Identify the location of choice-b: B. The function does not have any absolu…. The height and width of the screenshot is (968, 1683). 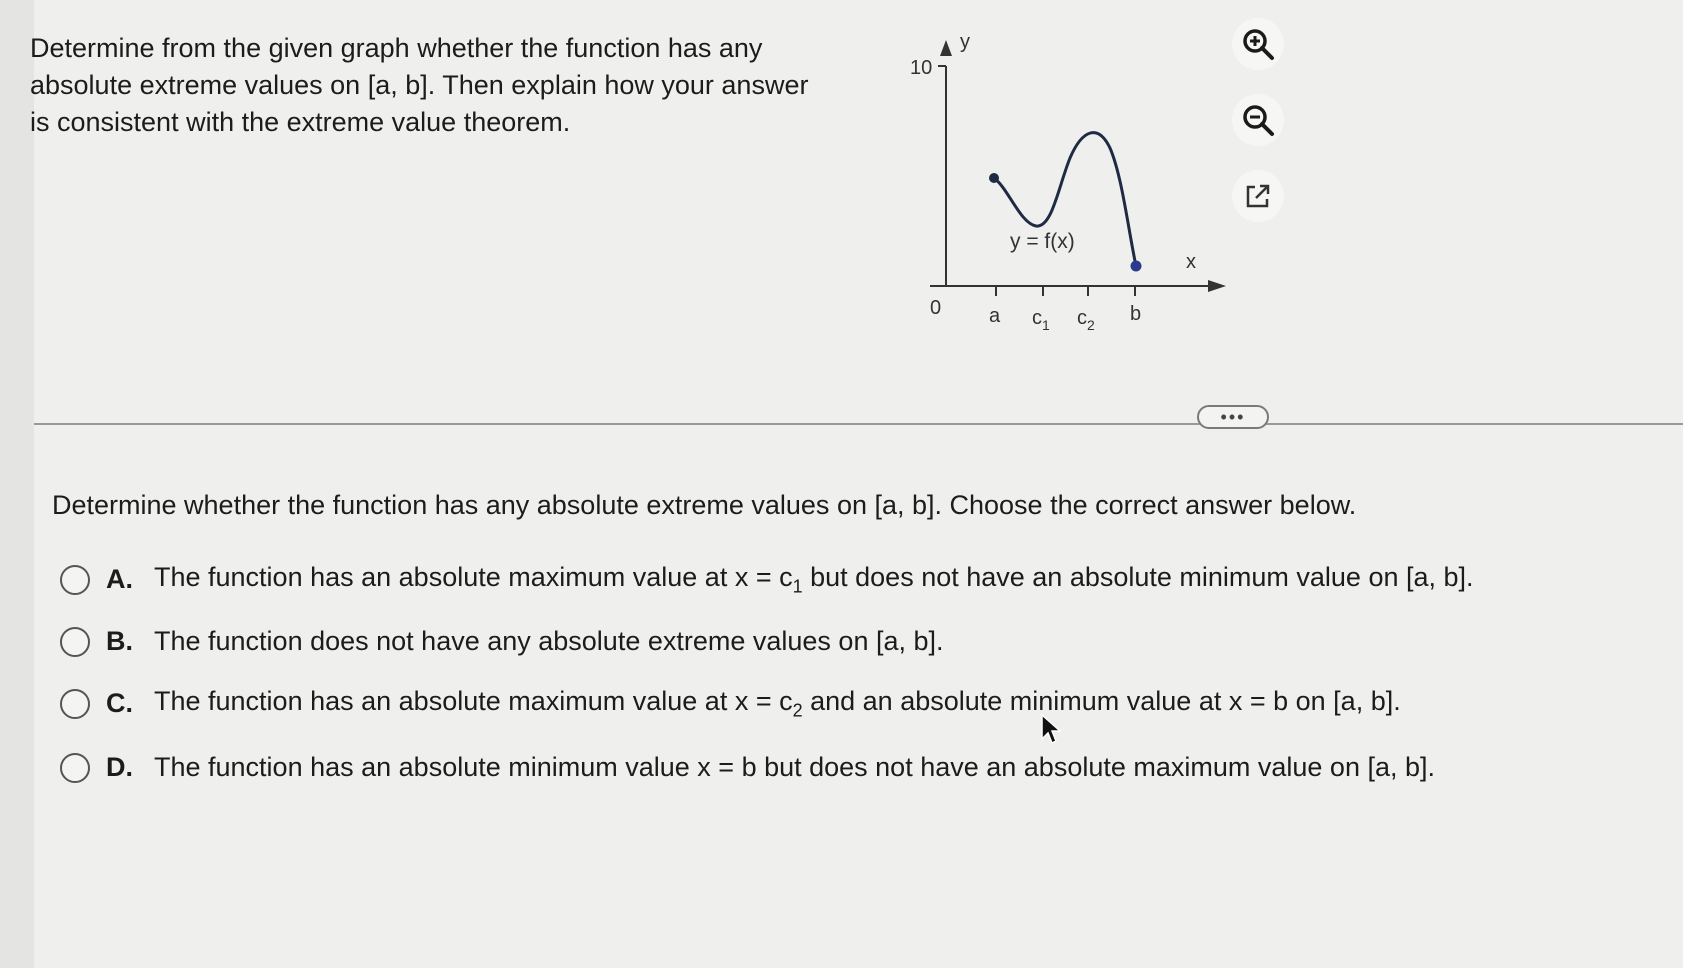
(502, 641).